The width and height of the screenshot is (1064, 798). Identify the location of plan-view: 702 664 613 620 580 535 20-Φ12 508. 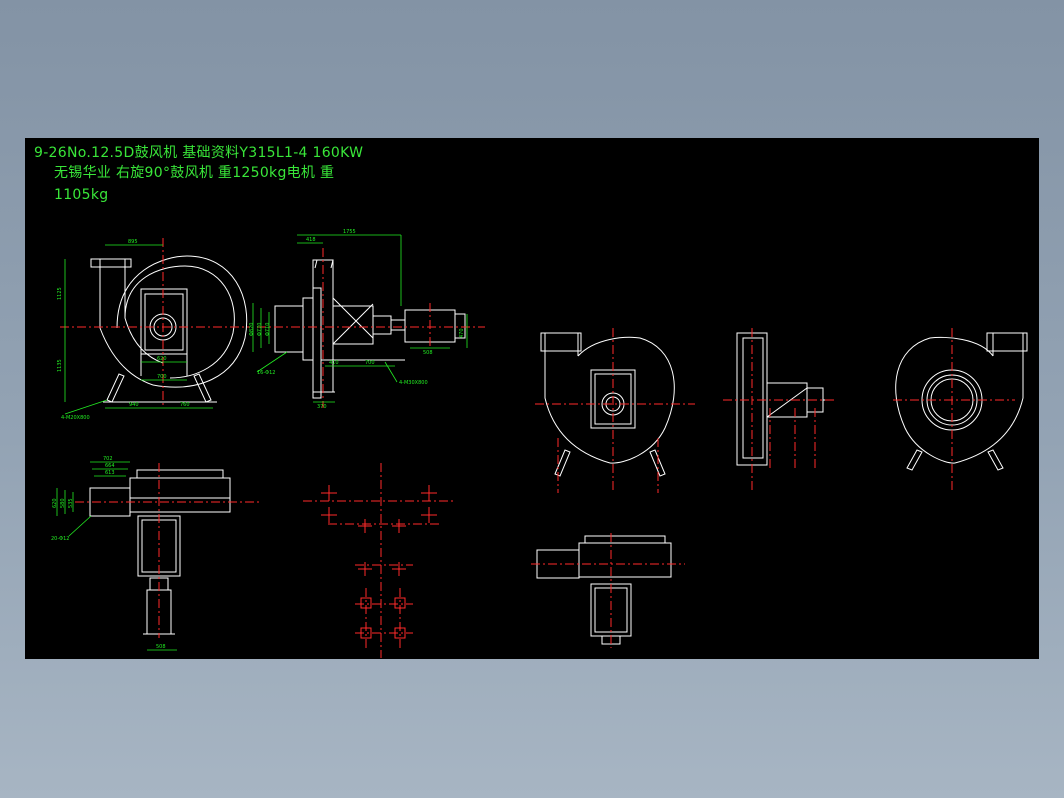
(155, 553).